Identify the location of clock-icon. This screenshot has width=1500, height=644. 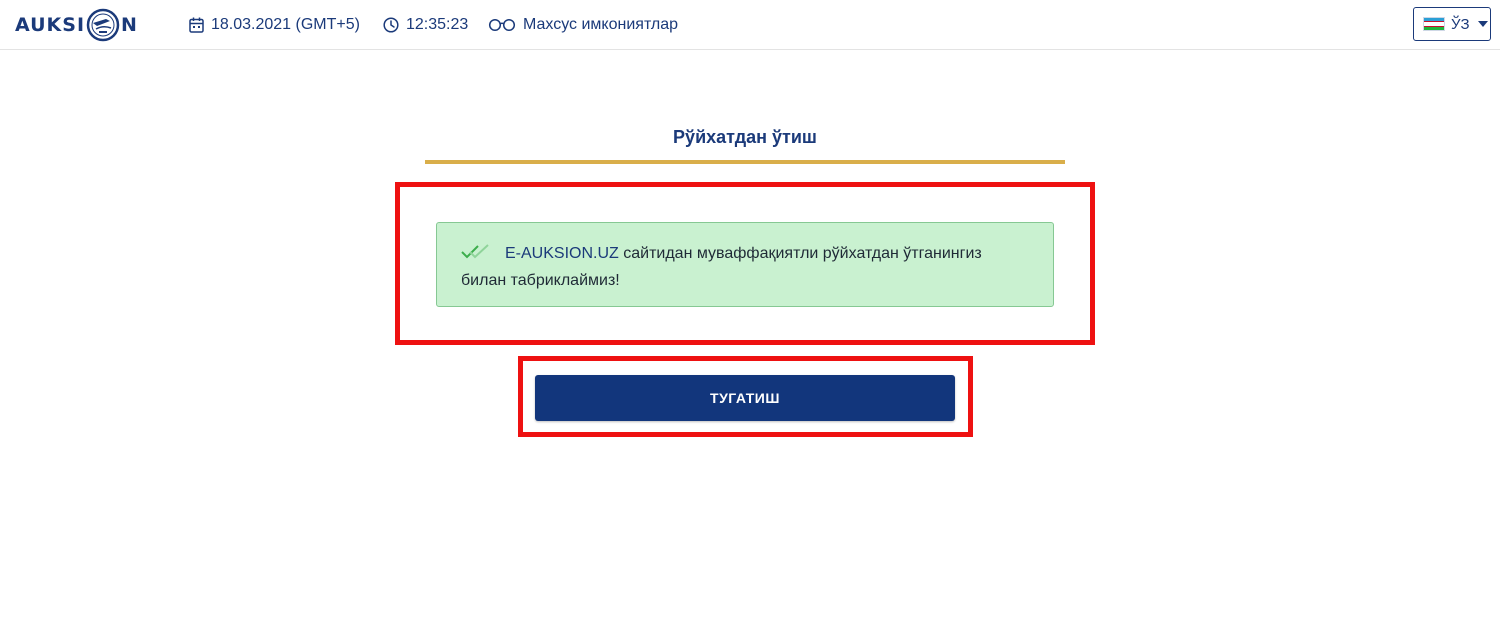
(391, 25).